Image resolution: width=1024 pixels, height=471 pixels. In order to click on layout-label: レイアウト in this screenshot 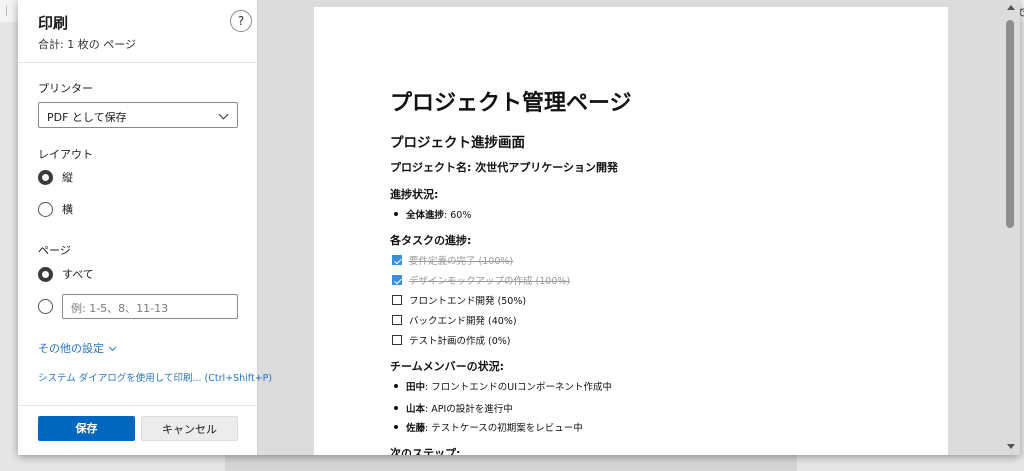, I will do `click(65, 154)`.